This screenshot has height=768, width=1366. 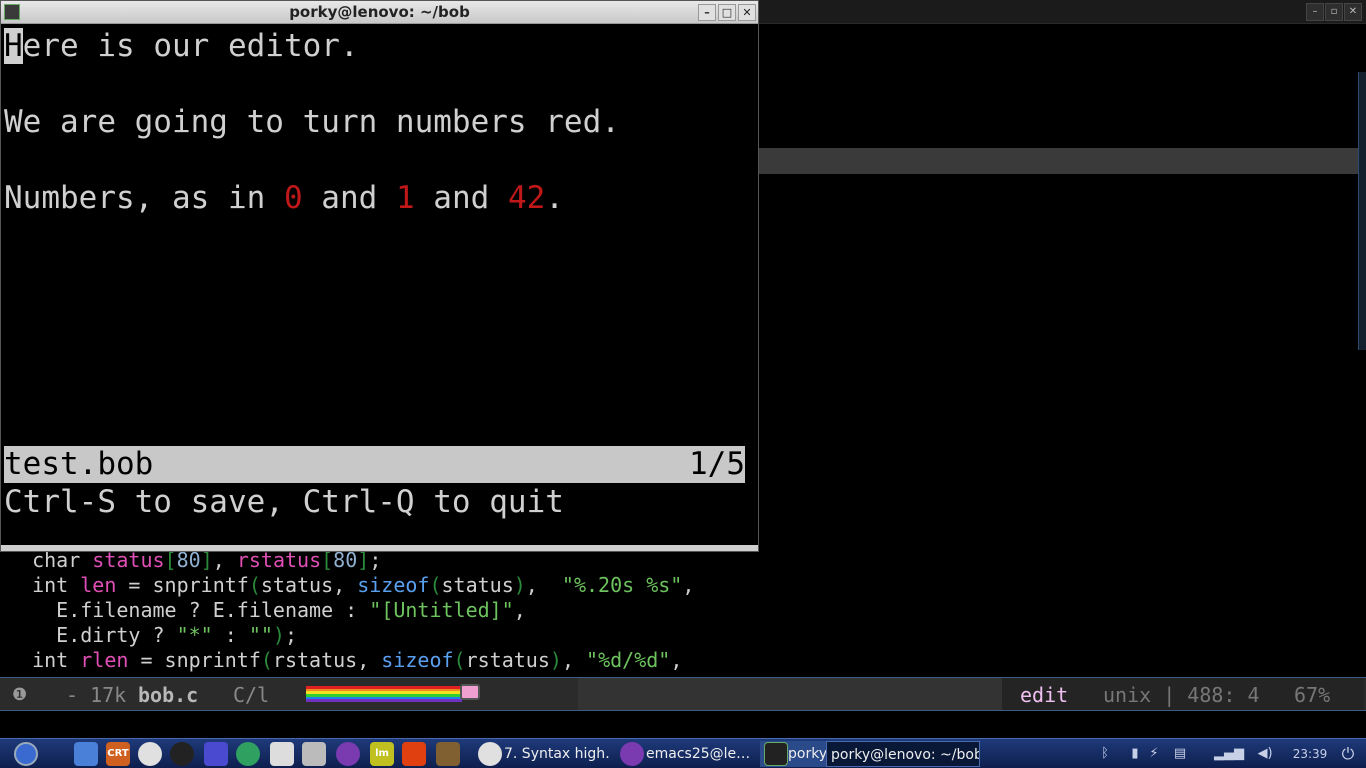 I want to click on minimize-button: –, so click(x=707, y=12).